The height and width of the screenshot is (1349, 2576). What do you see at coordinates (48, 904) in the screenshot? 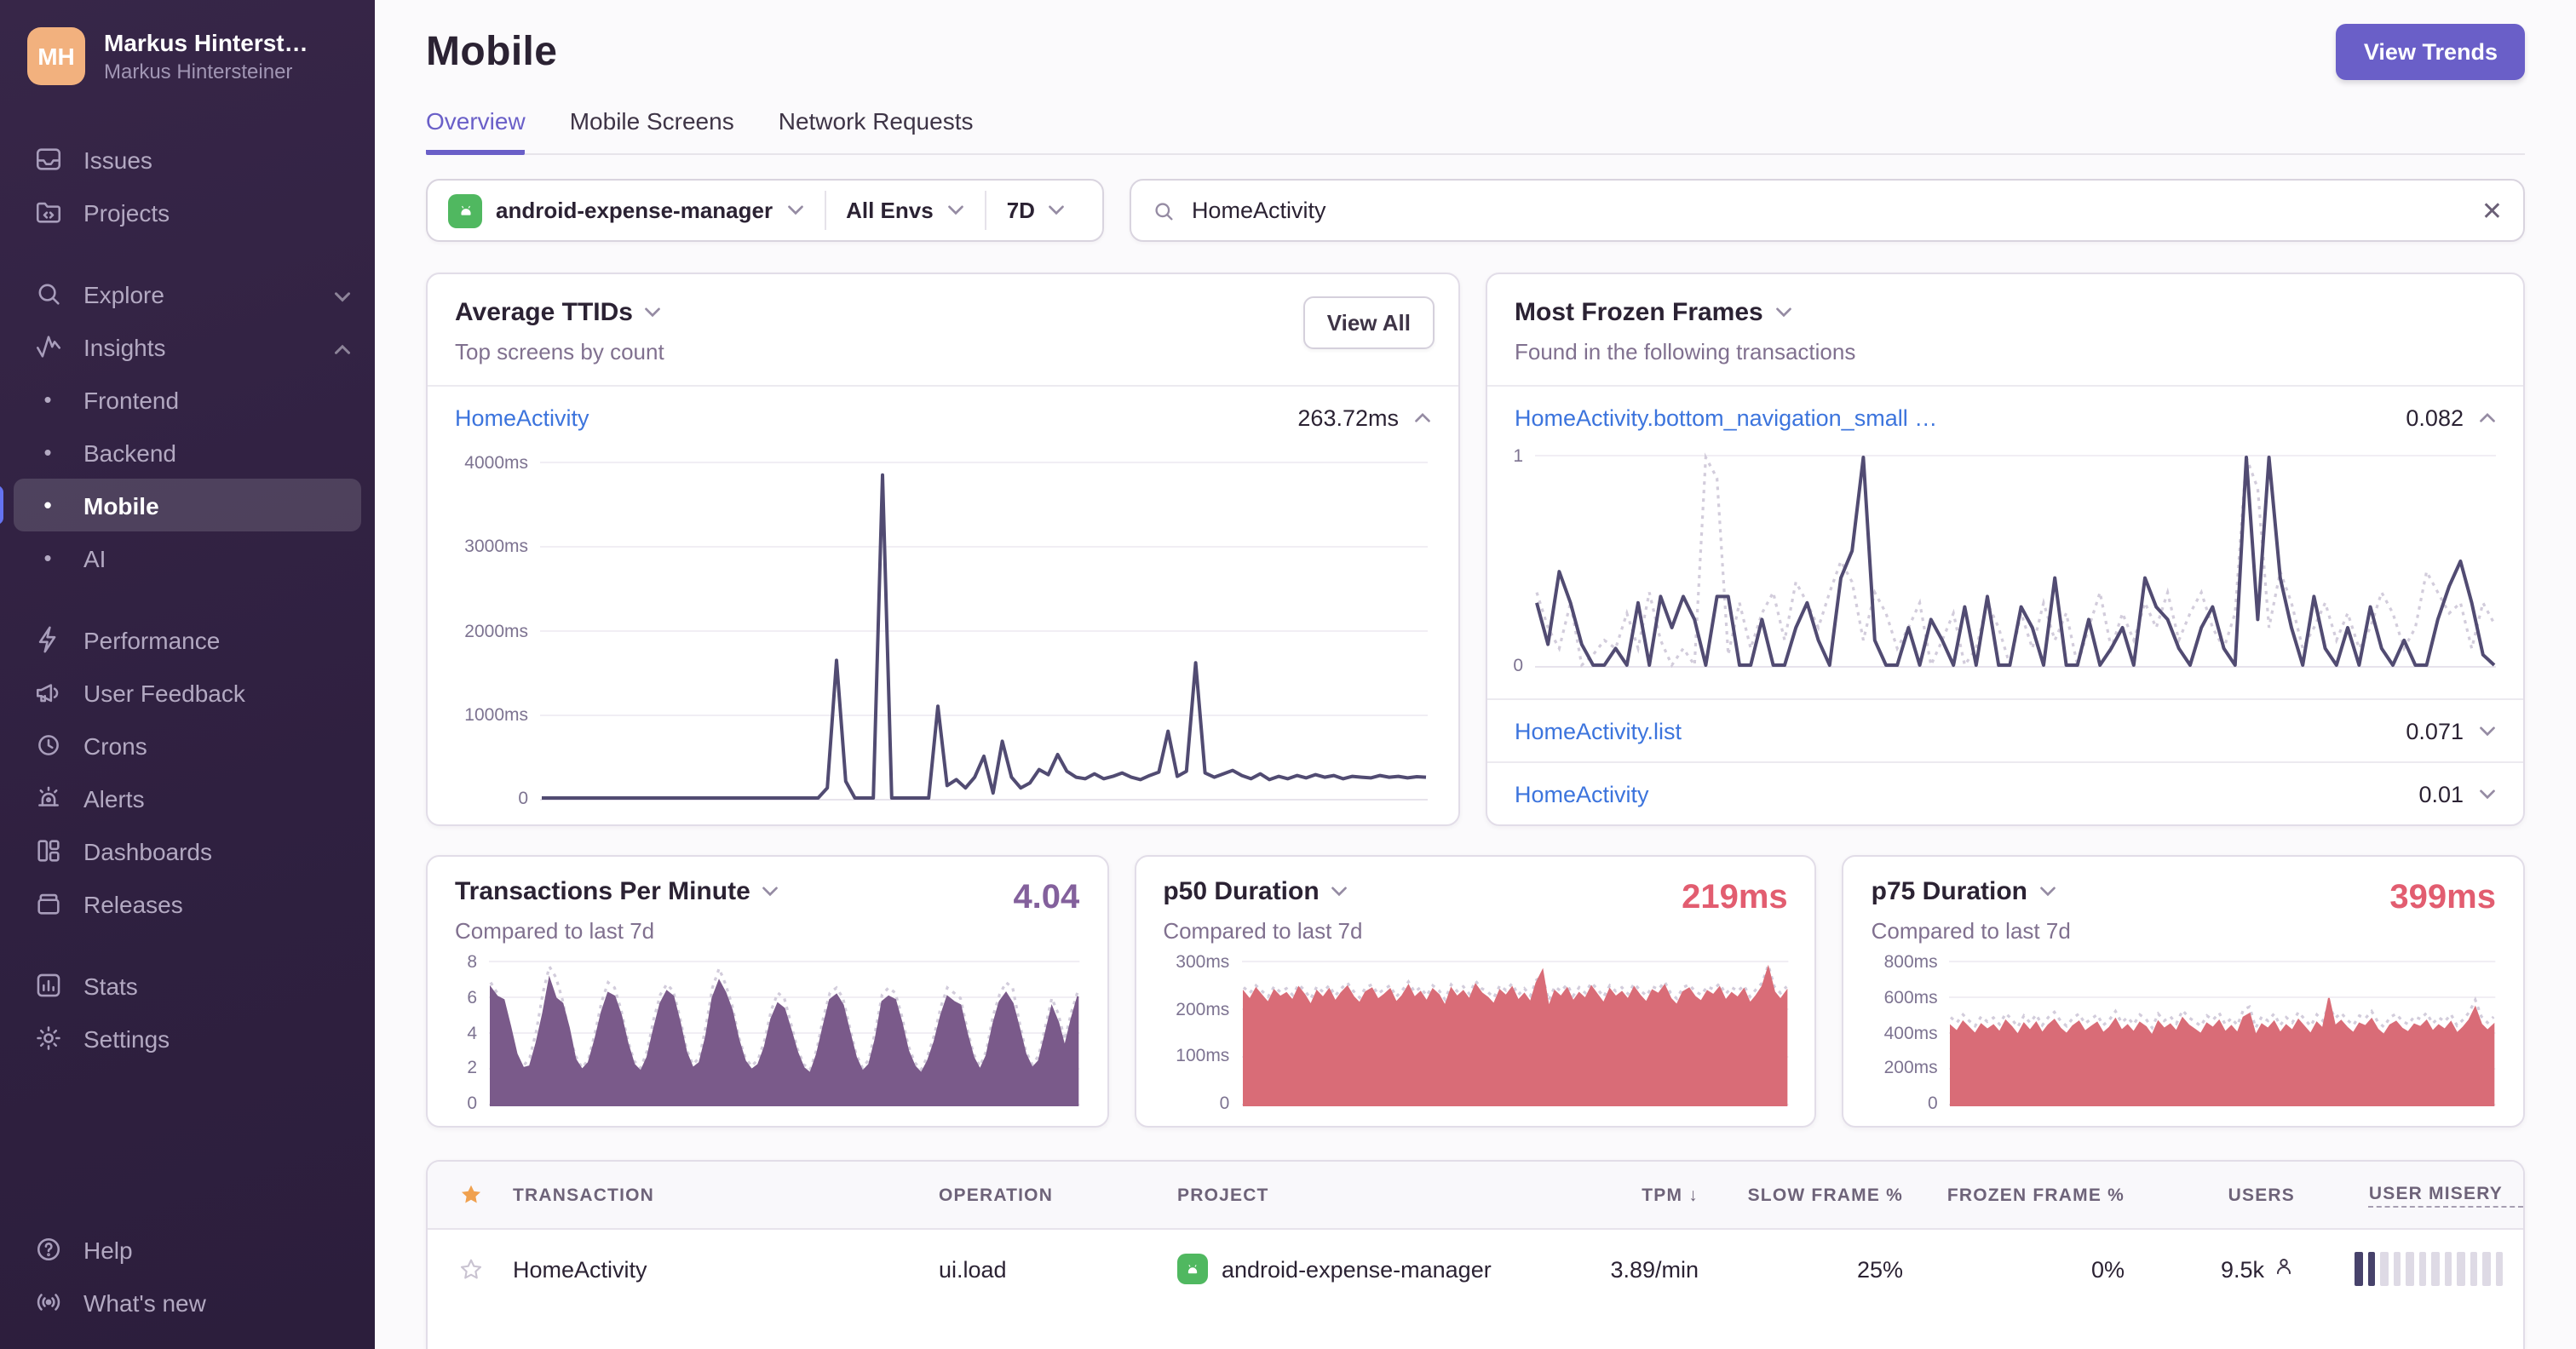
I see `archive-icon` at bounding box center [48, 904].